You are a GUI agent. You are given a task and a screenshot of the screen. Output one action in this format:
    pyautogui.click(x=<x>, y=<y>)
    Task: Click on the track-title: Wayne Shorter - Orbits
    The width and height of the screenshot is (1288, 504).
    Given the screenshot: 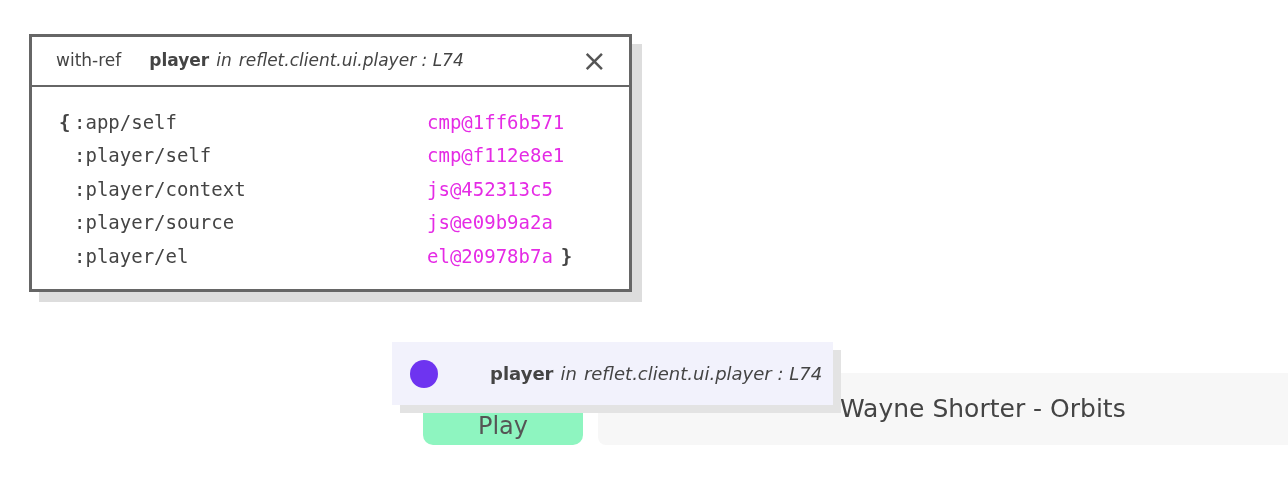 What is the action you would take?
    pyautogui.click(x=983, y=409)
    